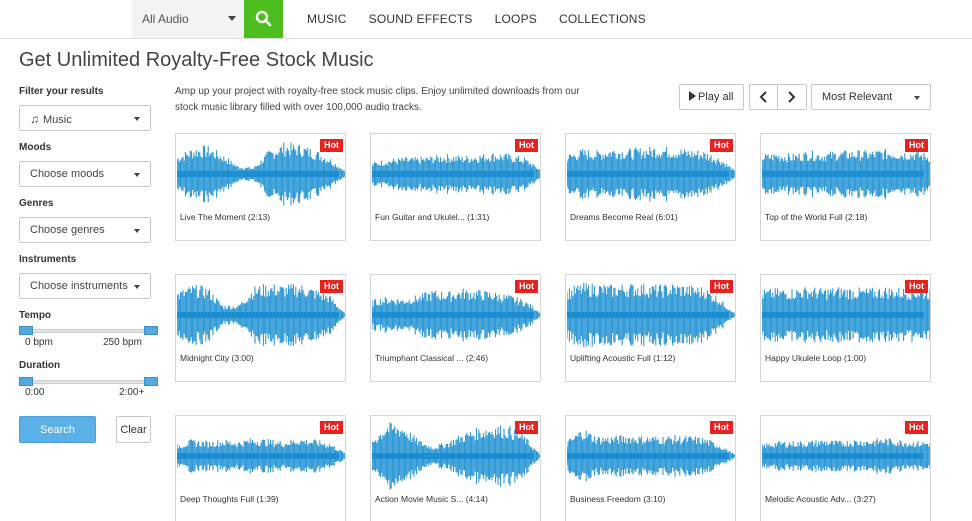 The height and width of the screenshot is (521, 972). Describe the element at coordinates (85, 331) in the screenshot. I see `tempo-track` at that location.